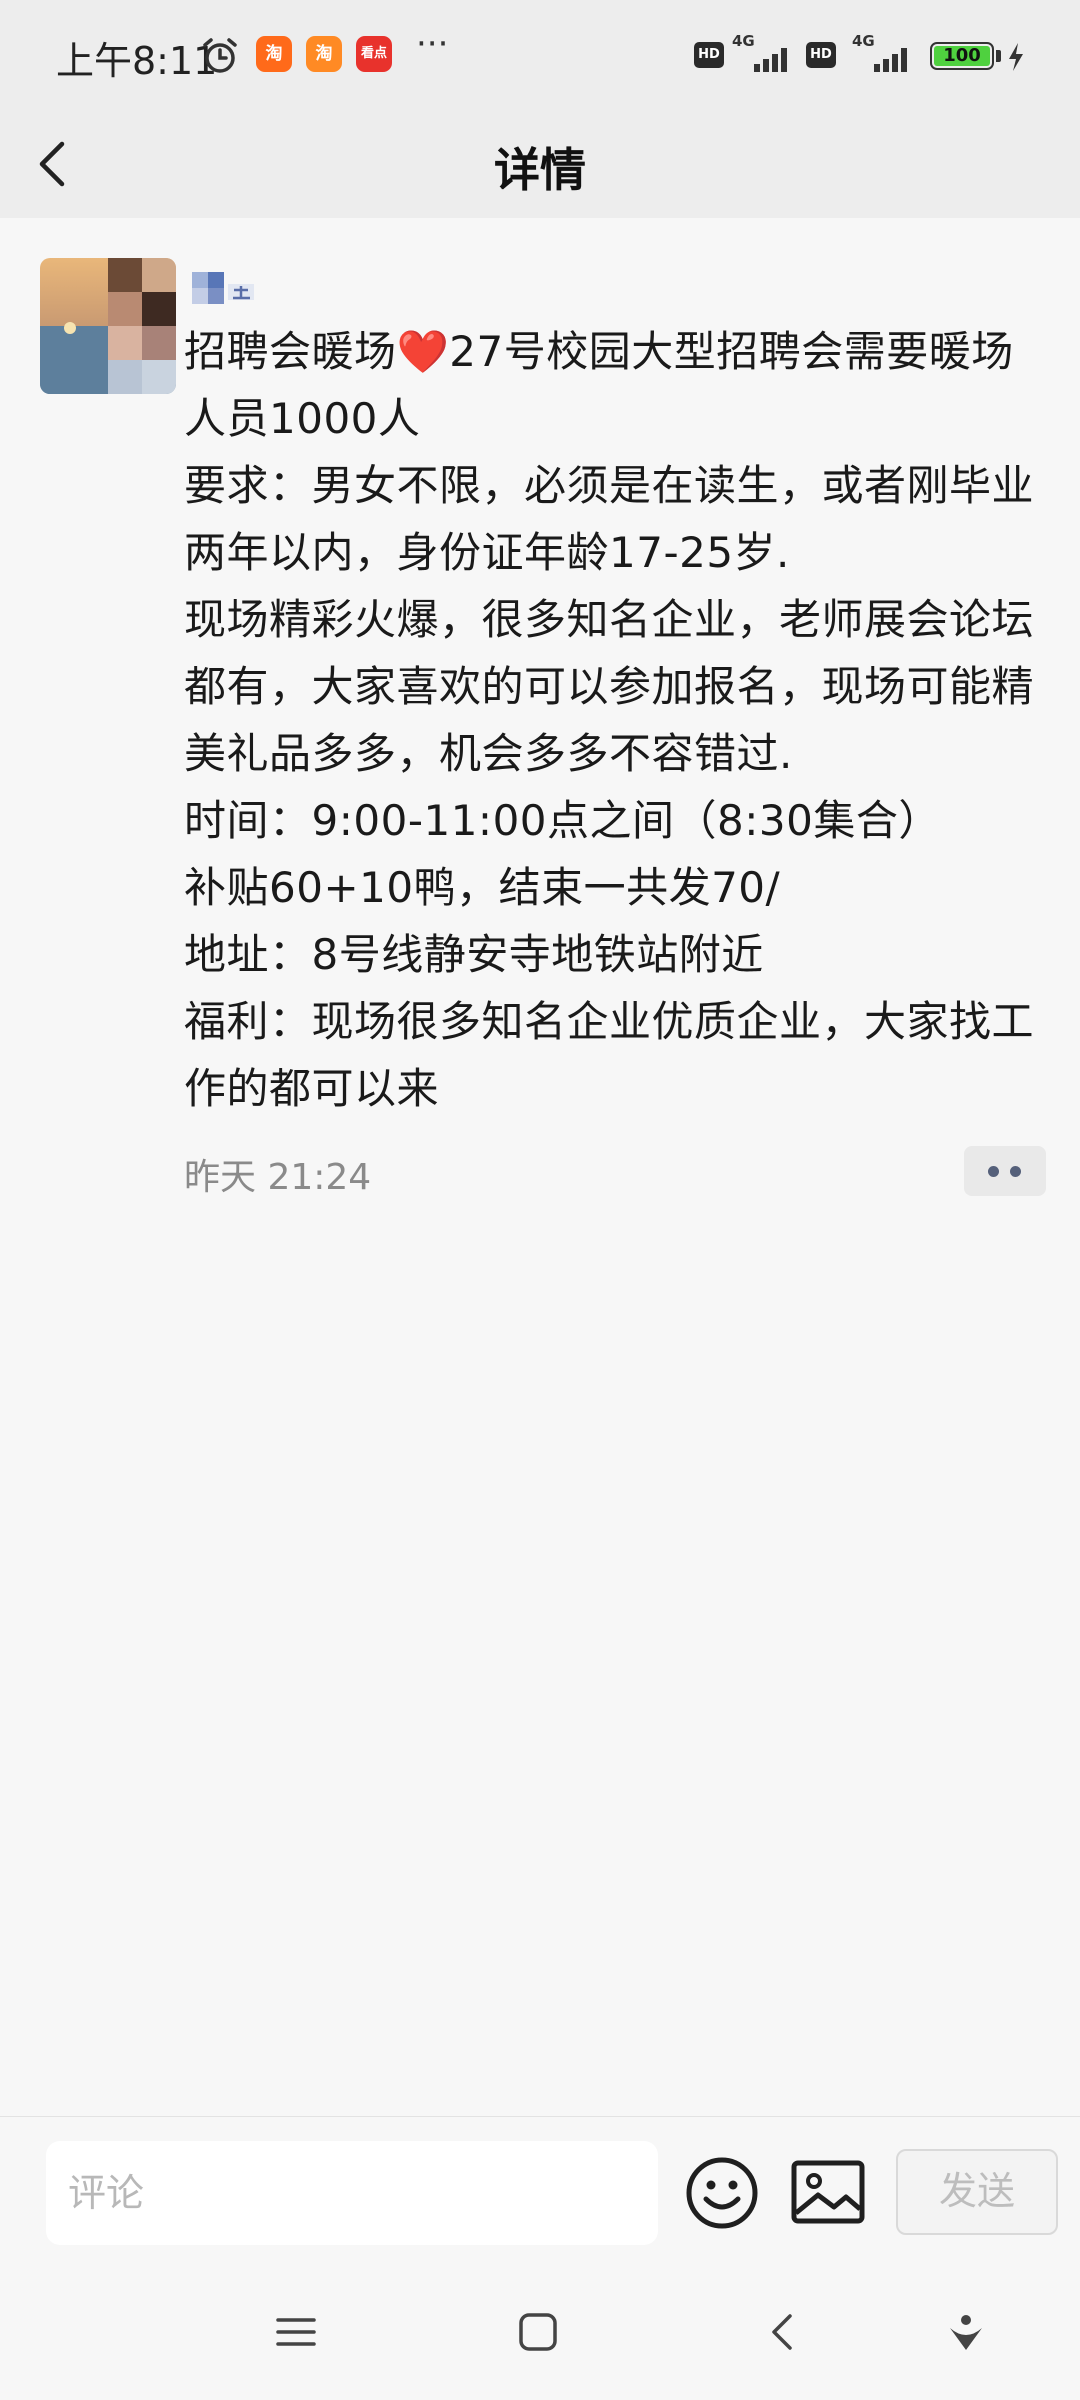 The image size is (1080, 2400). Describe the element at coordinates (374, 54) in the screenshot. I see `kandian-icon: 看点` at that location.